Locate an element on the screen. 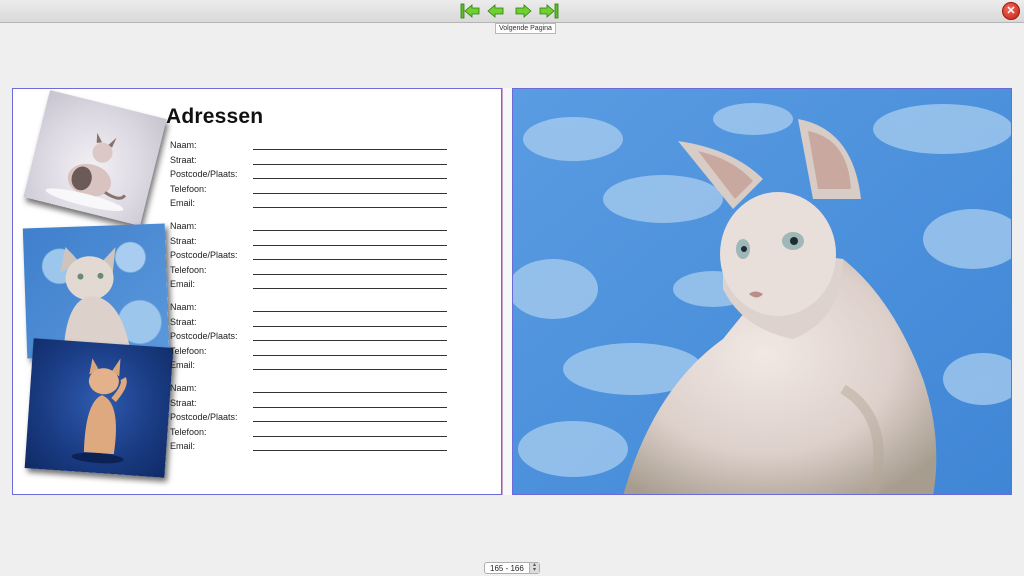  right-arrow-icon is located at coordinates (523, 11).